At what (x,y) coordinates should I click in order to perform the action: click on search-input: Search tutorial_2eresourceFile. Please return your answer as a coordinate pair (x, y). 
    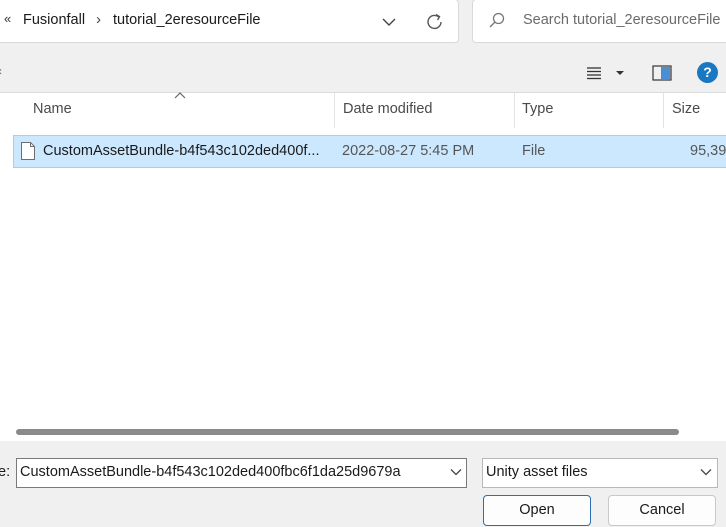
    Looking at the image, I should click on (621, 20).